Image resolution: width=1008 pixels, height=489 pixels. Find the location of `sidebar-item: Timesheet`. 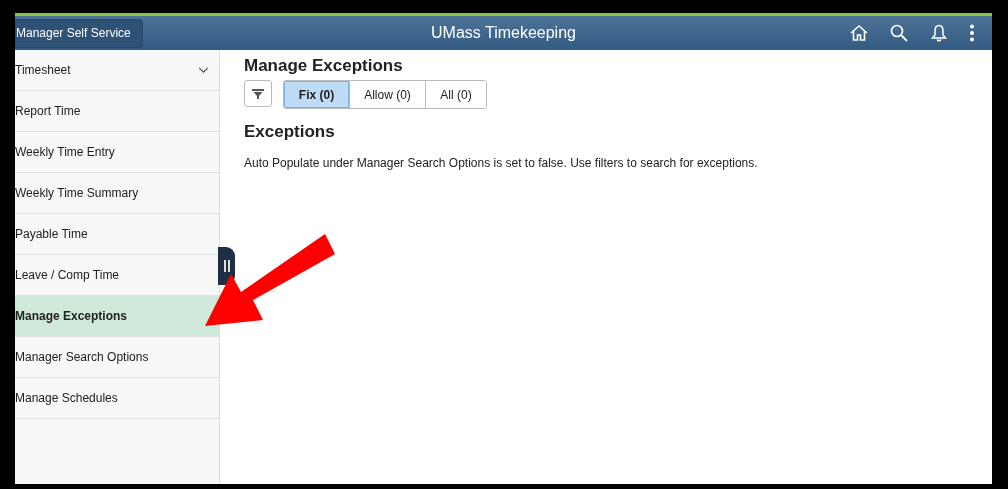

sidebar-item: Timesheet is located at coordinates (117, 70).